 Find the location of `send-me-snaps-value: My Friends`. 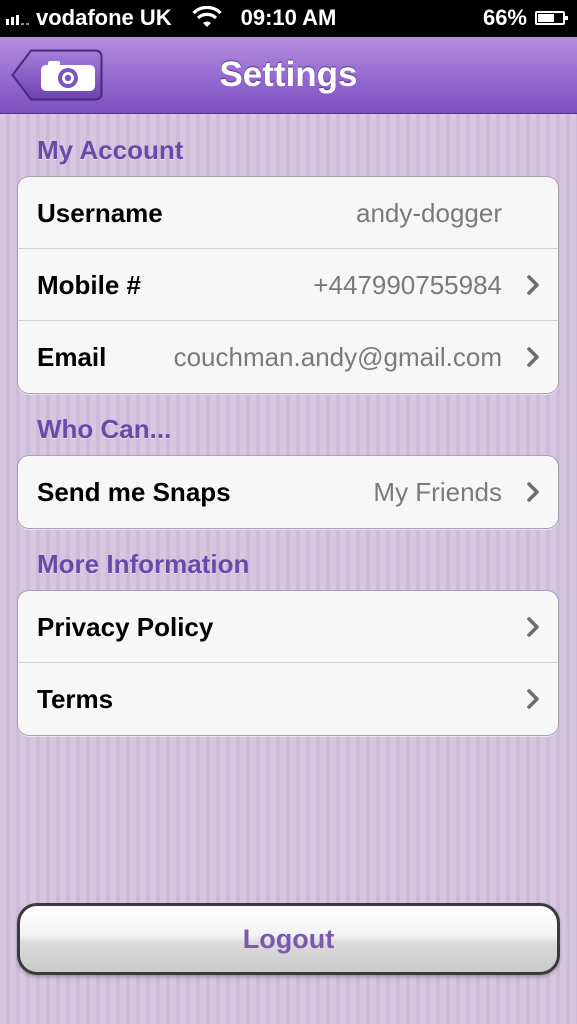

send-me-snaps-value: My Friends is located at coordinates (437, 492).